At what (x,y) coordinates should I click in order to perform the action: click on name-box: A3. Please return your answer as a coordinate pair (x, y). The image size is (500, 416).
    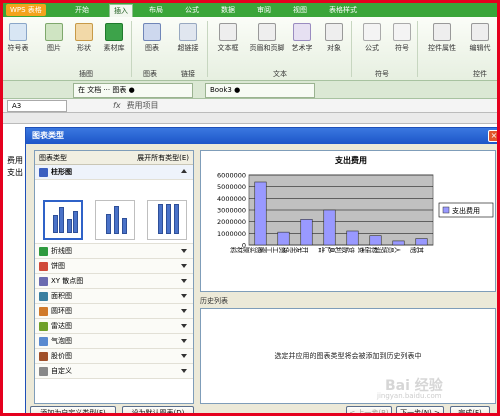
    Looking at the image, I should click on (37, 106).